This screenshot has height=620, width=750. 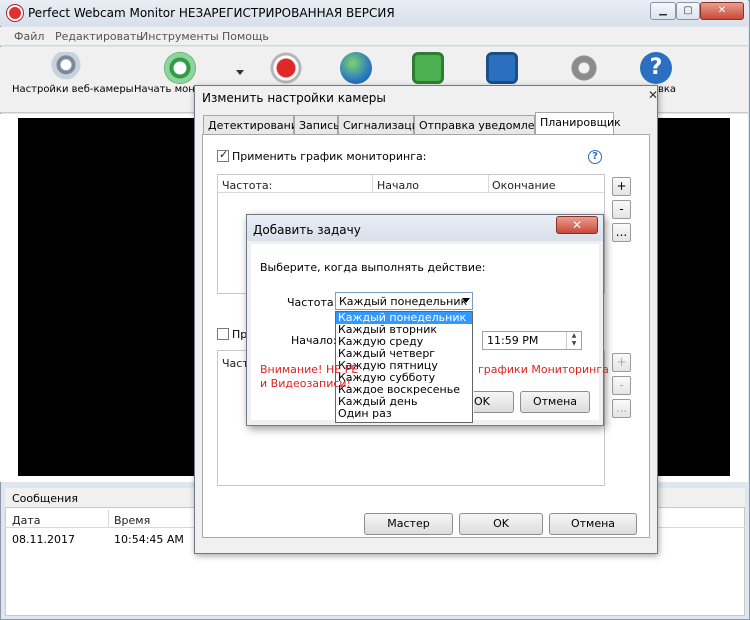 What do you see at coordinates (494, 402) in the screenshot?
I see `task-ok-button: OK` at bounding box center [494, 402].